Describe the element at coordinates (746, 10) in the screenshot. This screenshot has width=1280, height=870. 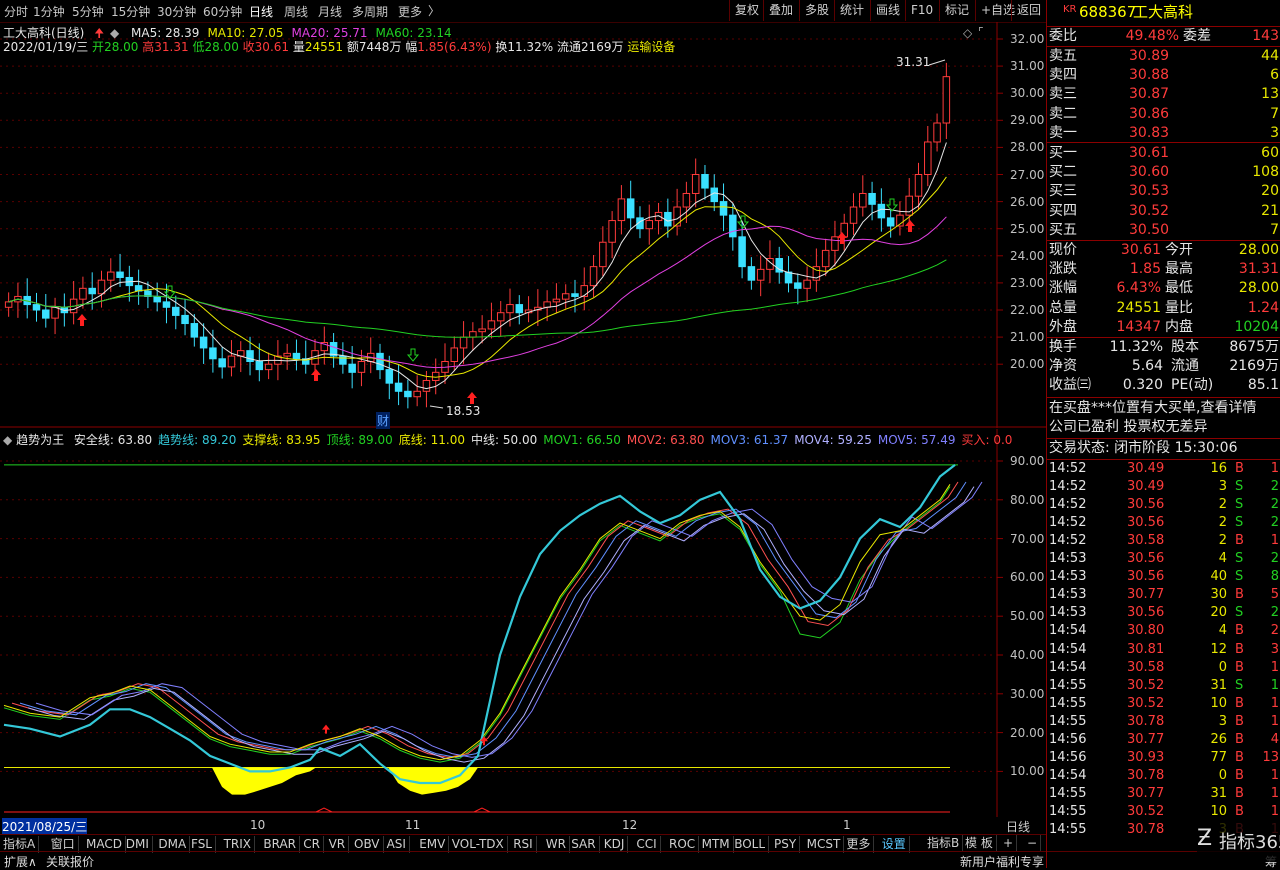
I see `toolbar-button: 复权` at that location.